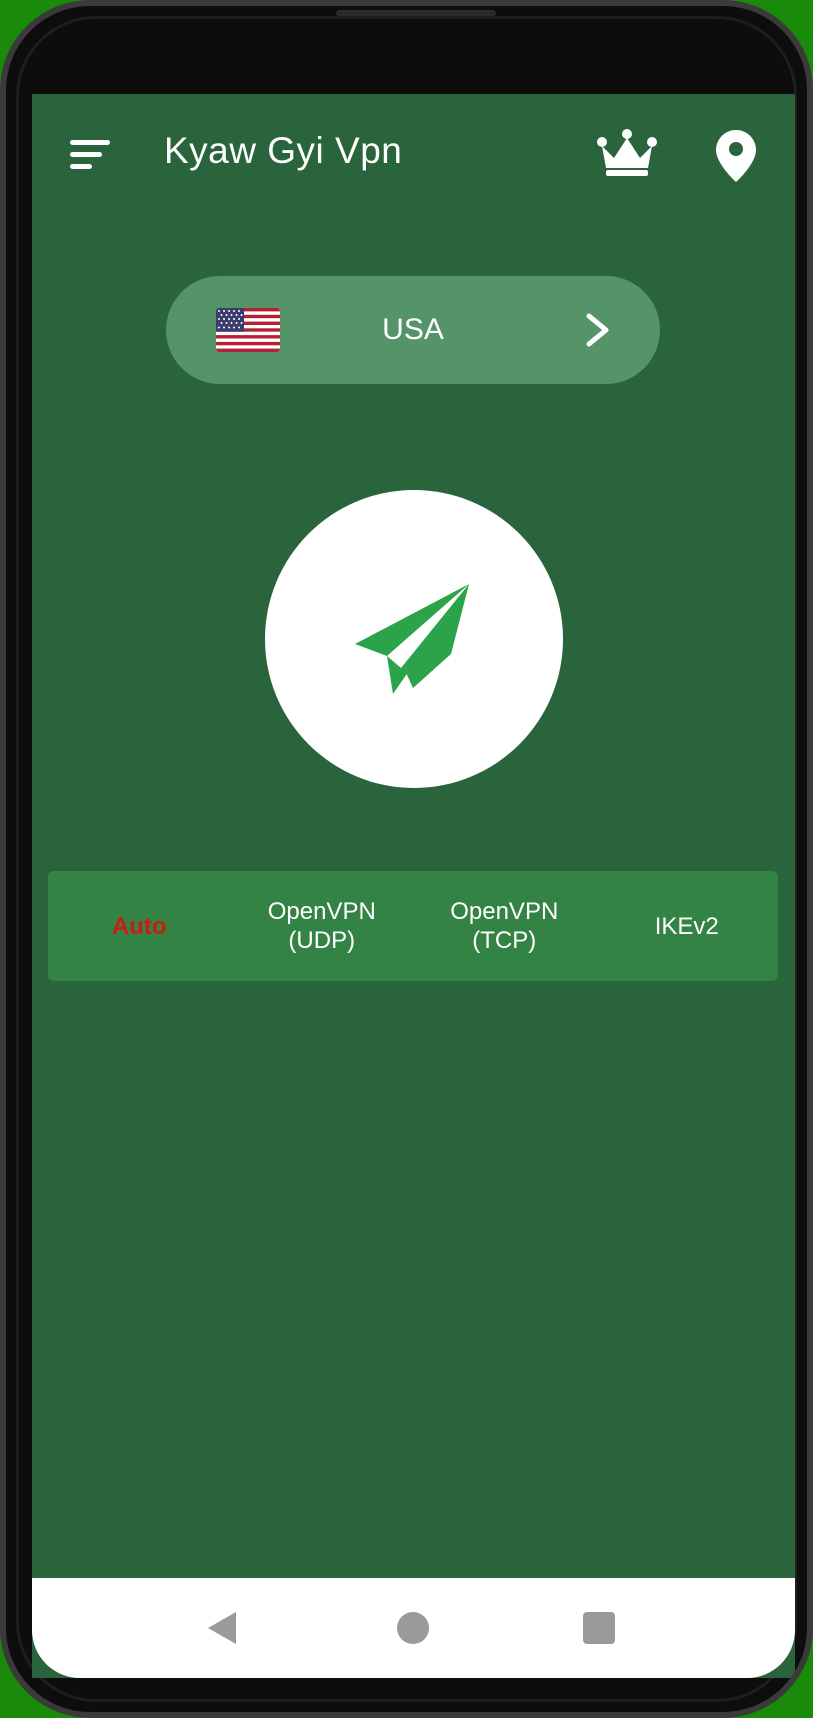 The width and height of the screenshot is (813, 1718). What do you see at coordinates (413, 330) in the screenshot?
I see `server-selector: USA` at bounding box center [413, 330].